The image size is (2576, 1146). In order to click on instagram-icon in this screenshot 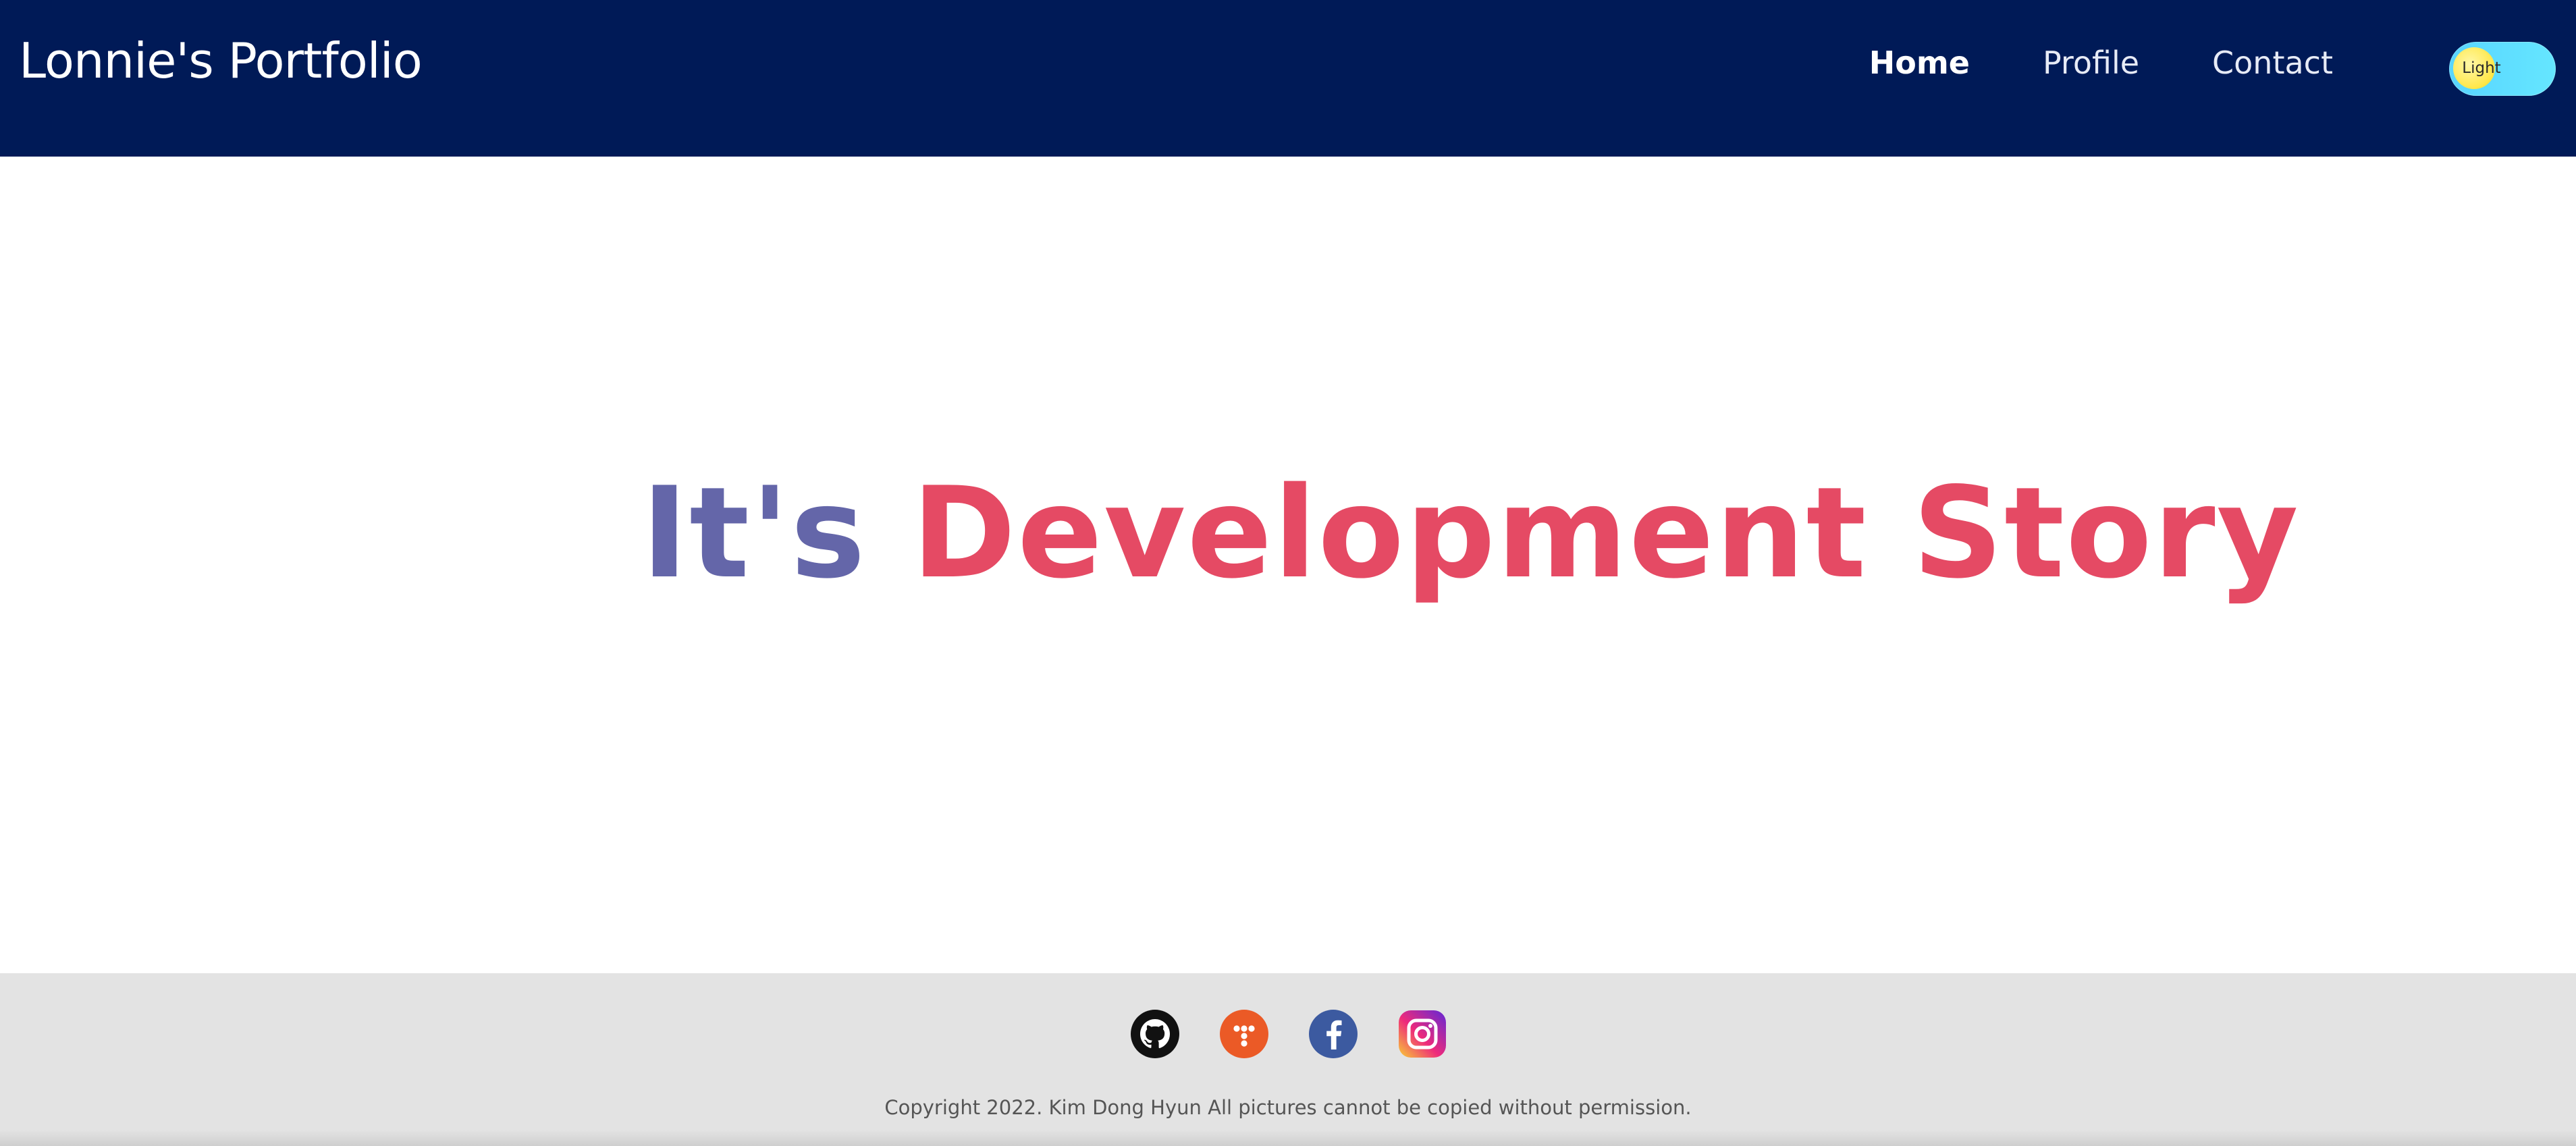, I will do `click(1422, 1034)`.